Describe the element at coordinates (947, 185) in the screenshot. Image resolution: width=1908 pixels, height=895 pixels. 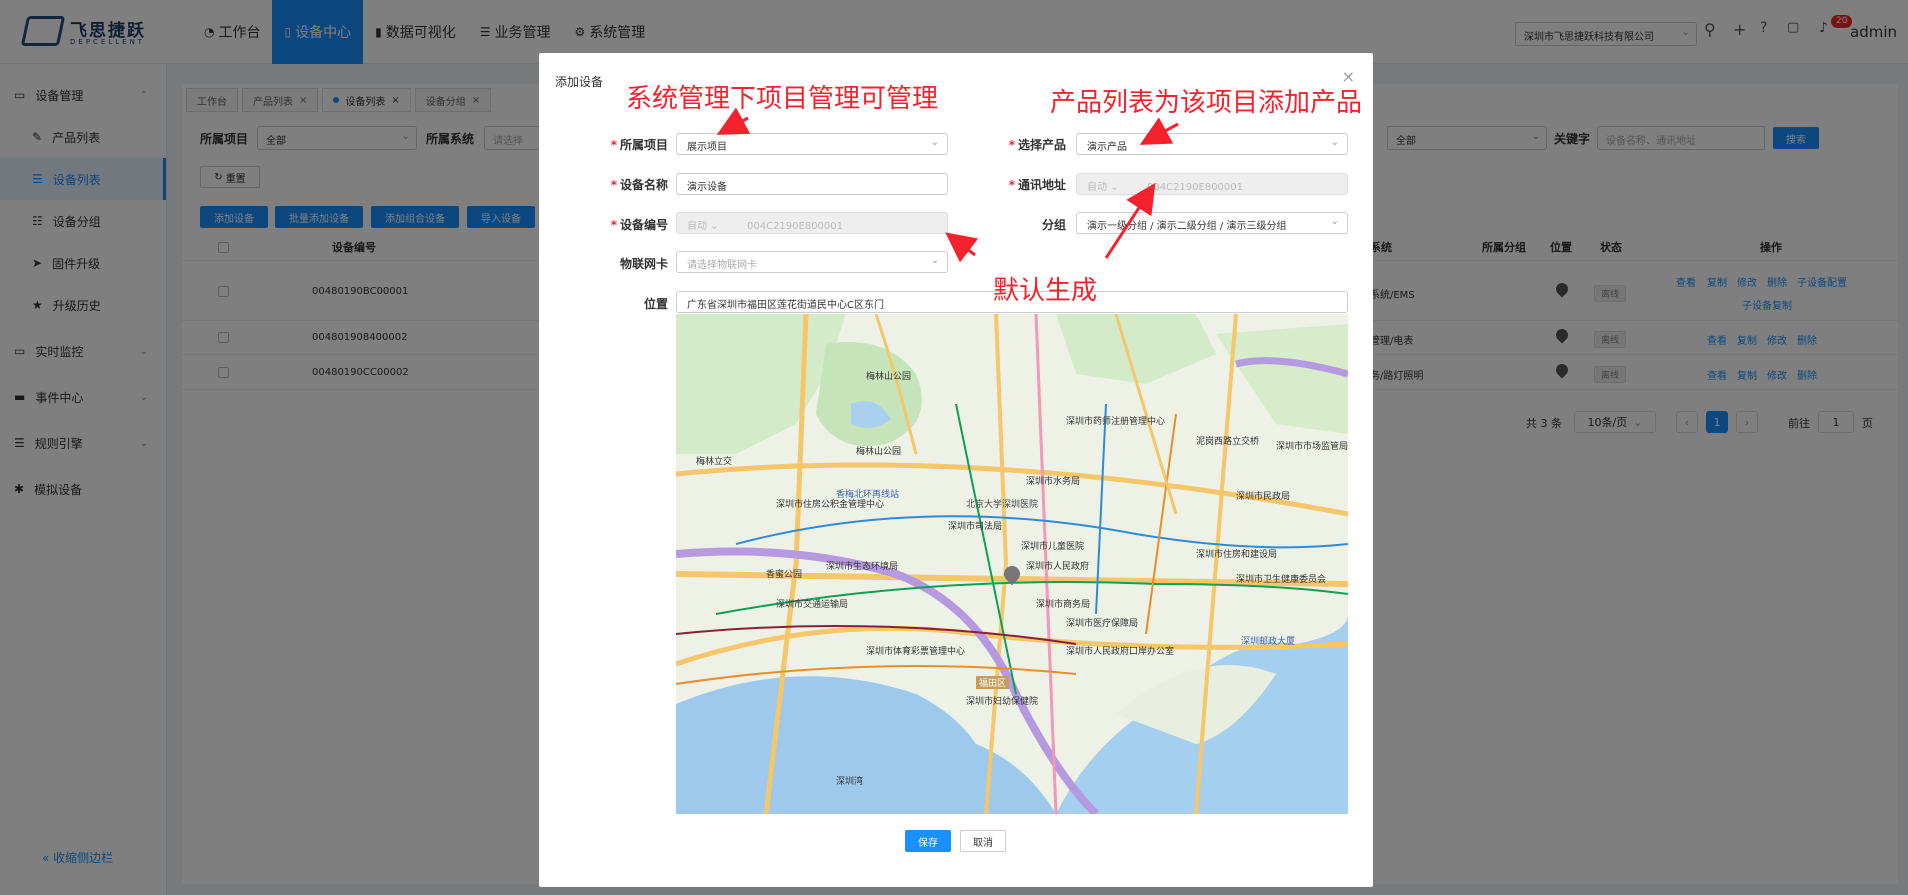
I see `annotation-arrows` at that location.